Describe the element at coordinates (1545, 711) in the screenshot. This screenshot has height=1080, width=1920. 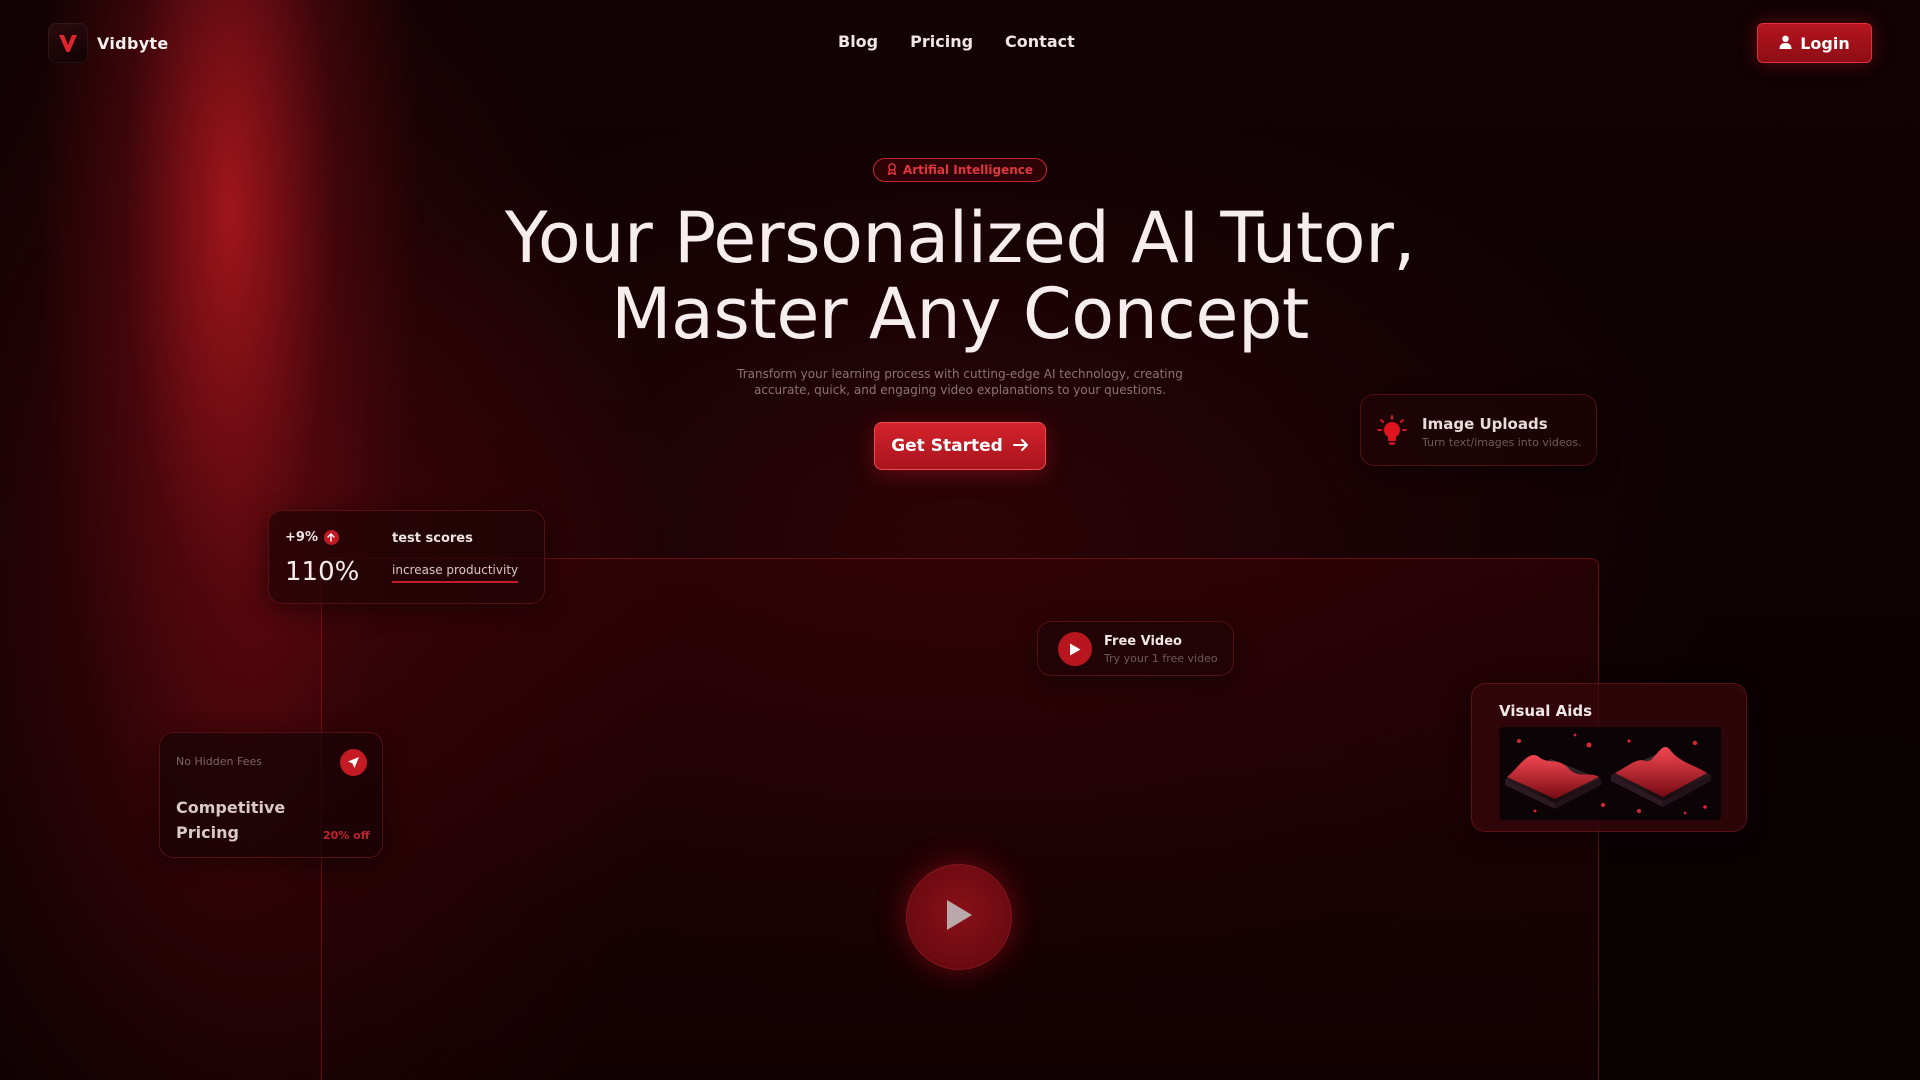
I see `visual-aids-title: Visual Aids` at that location.